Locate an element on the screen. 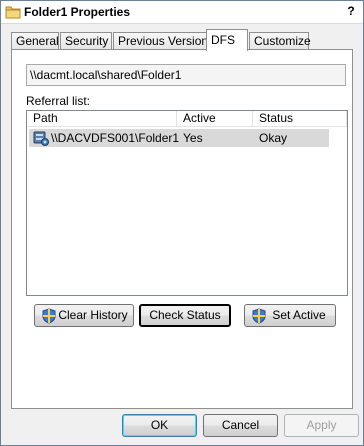 This screenshot has height=446, width=364. tab-customize: Customize is located at coordinates (280, 40).